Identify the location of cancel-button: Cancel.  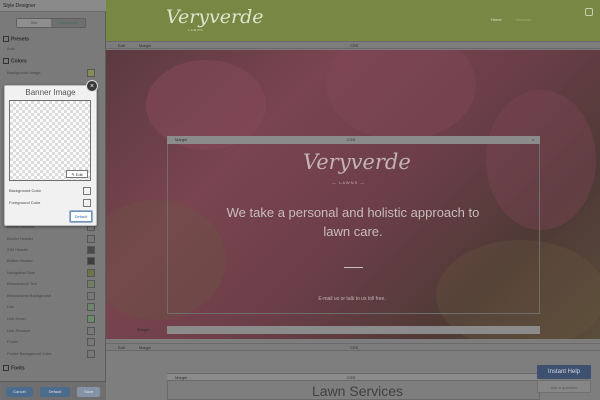
(19, 392).